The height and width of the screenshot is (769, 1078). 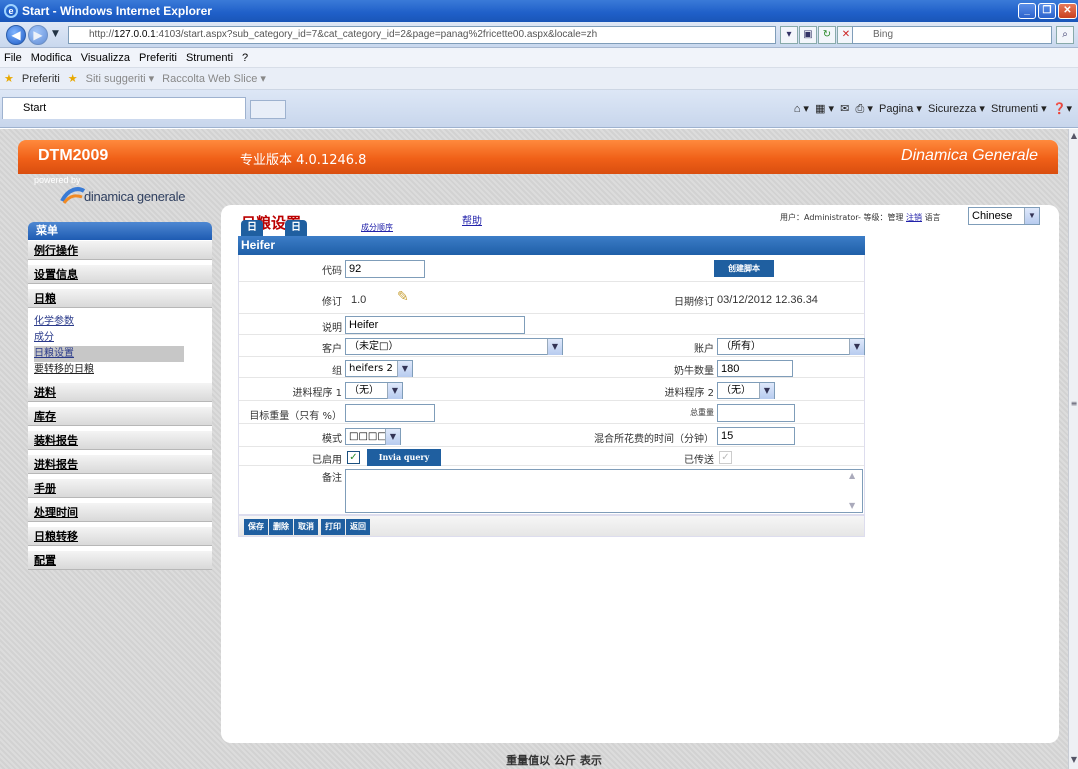 I want to click on sidebar-item-ration-settings: 日粮设置, so click(x=109, y=354).